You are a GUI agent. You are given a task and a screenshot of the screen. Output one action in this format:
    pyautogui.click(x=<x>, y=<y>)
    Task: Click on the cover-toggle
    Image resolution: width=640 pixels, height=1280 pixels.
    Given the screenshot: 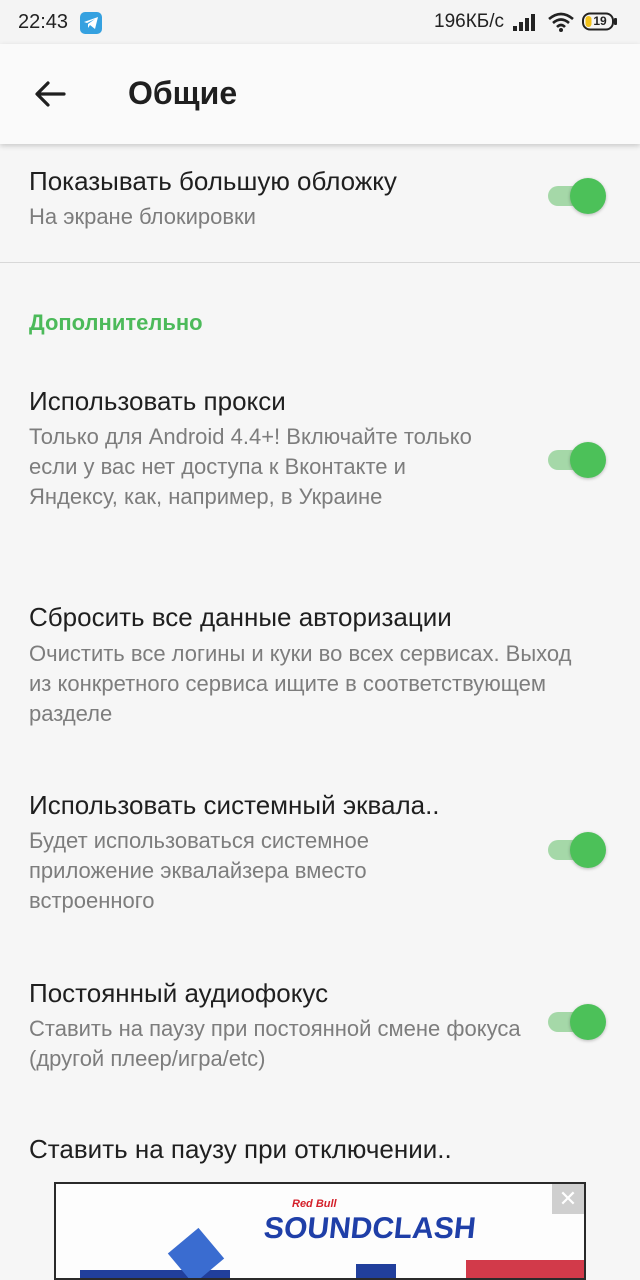 What is the action you would take?
    pyautogui.click(x=576, y=196)
    